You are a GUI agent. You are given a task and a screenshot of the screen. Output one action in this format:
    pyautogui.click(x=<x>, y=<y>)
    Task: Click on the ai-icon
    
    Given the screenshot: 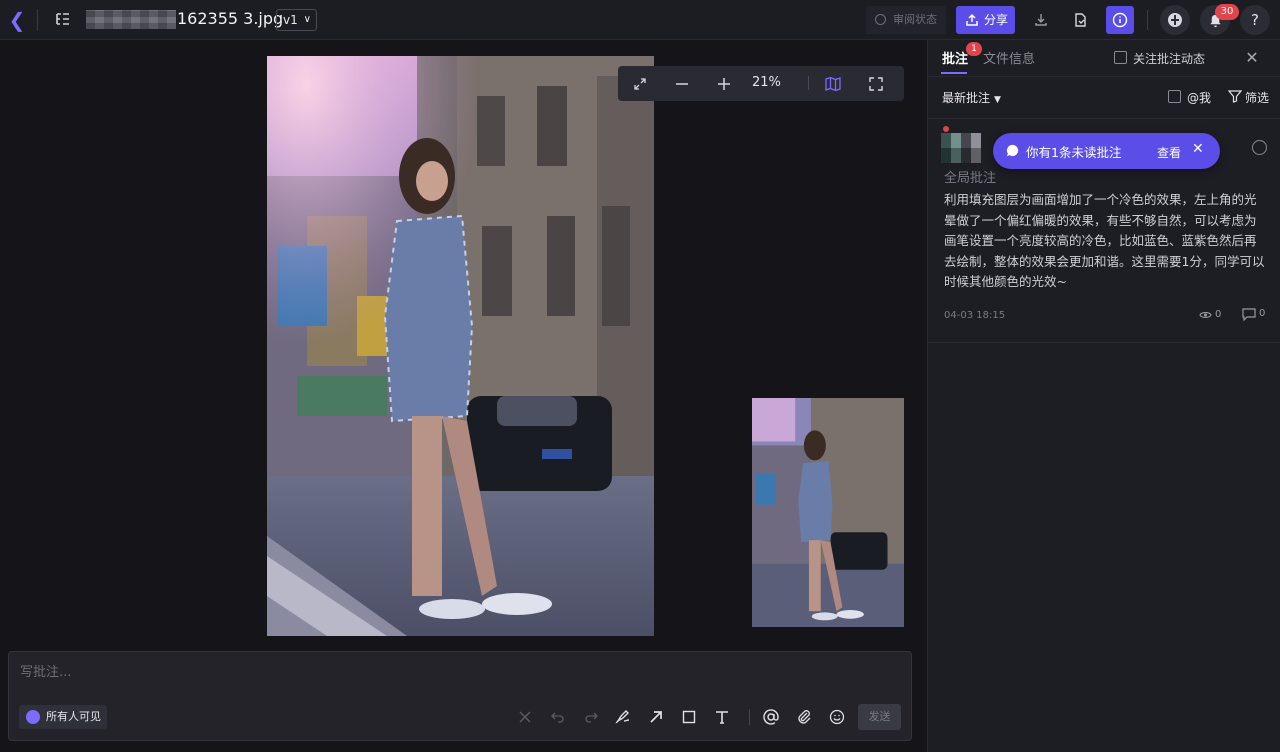 What is the action you would take?
    pyautogui.click(x=1175, y=20)
    